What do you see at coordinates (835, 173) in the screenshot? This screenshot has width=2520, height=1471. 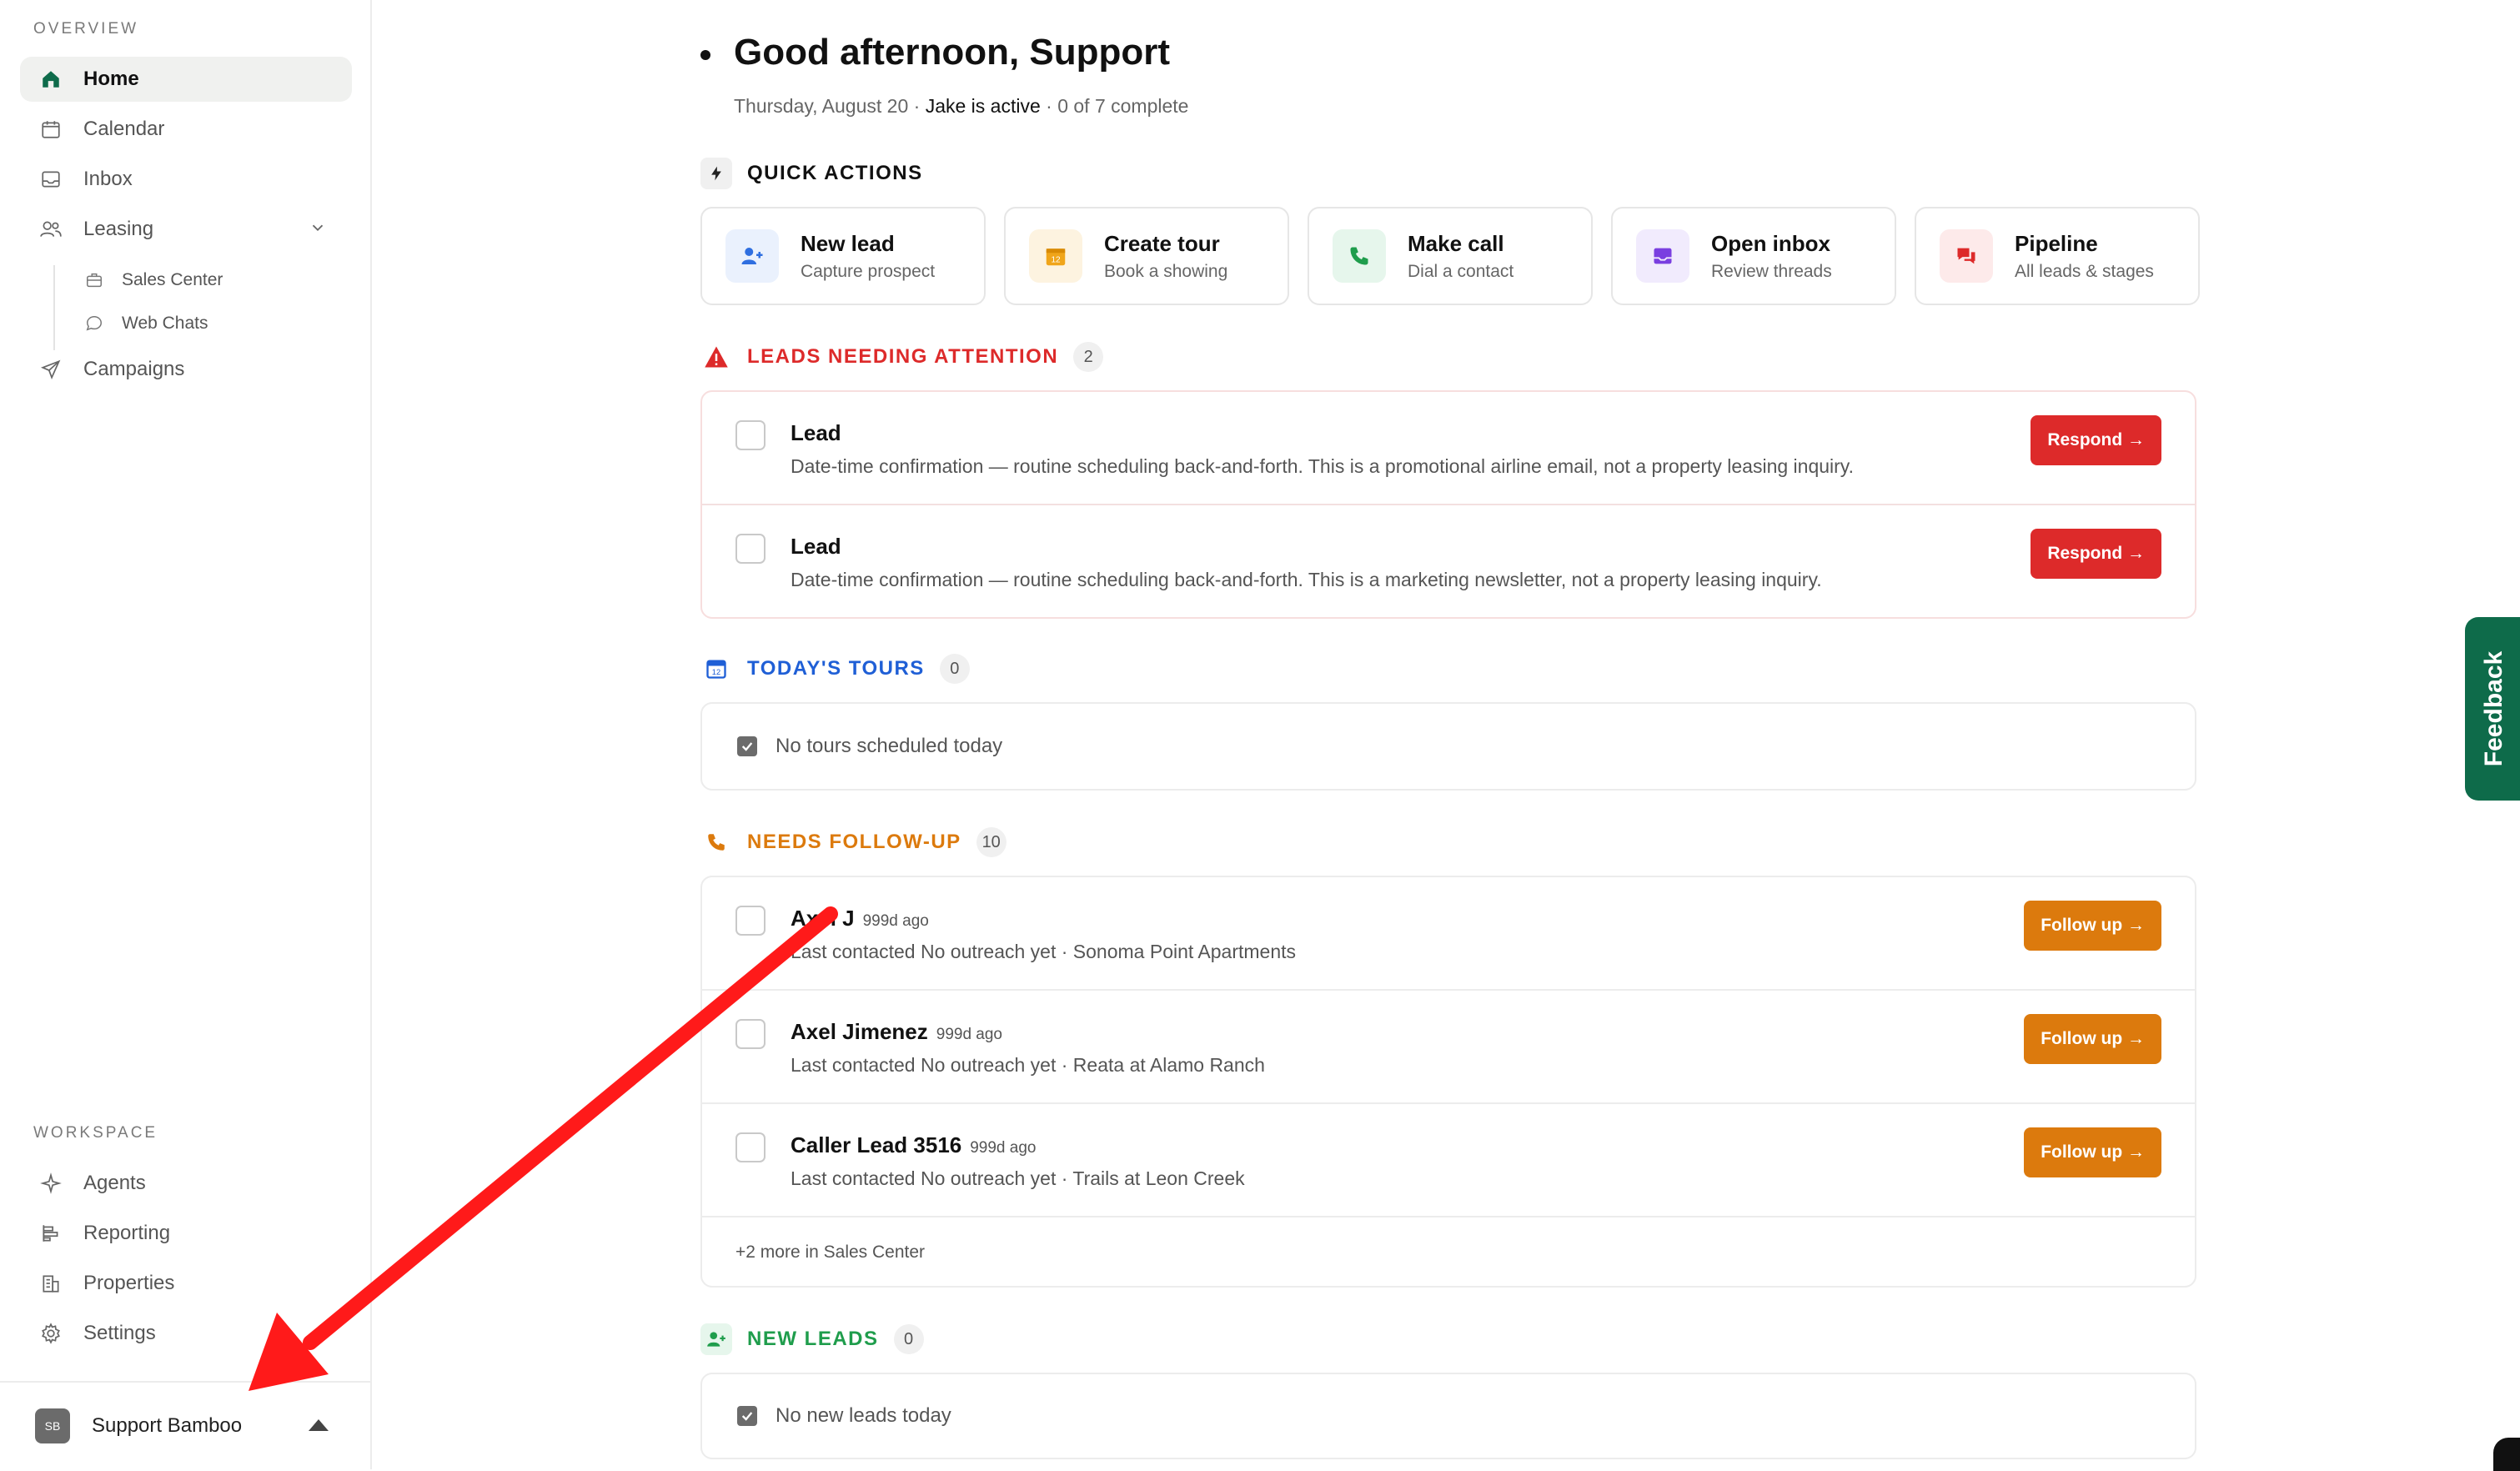 I see `section-title: QUICK ACTIONS` at bounding box center [835, 173].